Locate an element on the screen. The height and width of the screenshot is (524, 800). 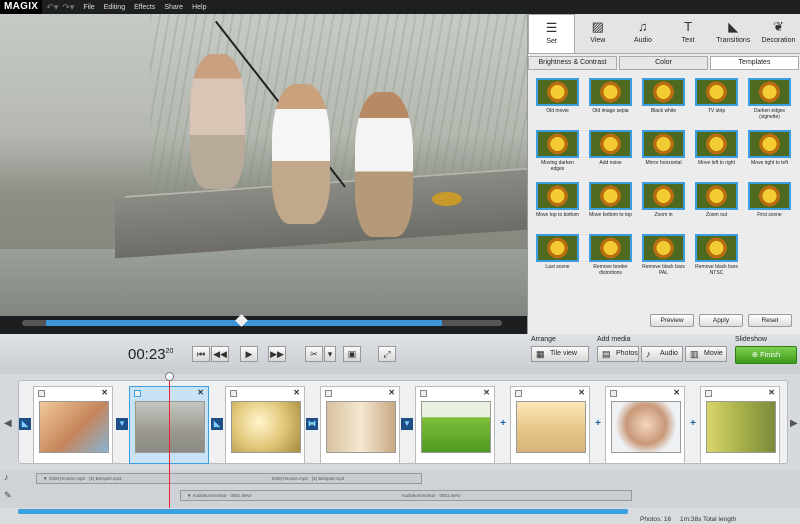
template-item: TV strip is located at coordinates (716, 104).